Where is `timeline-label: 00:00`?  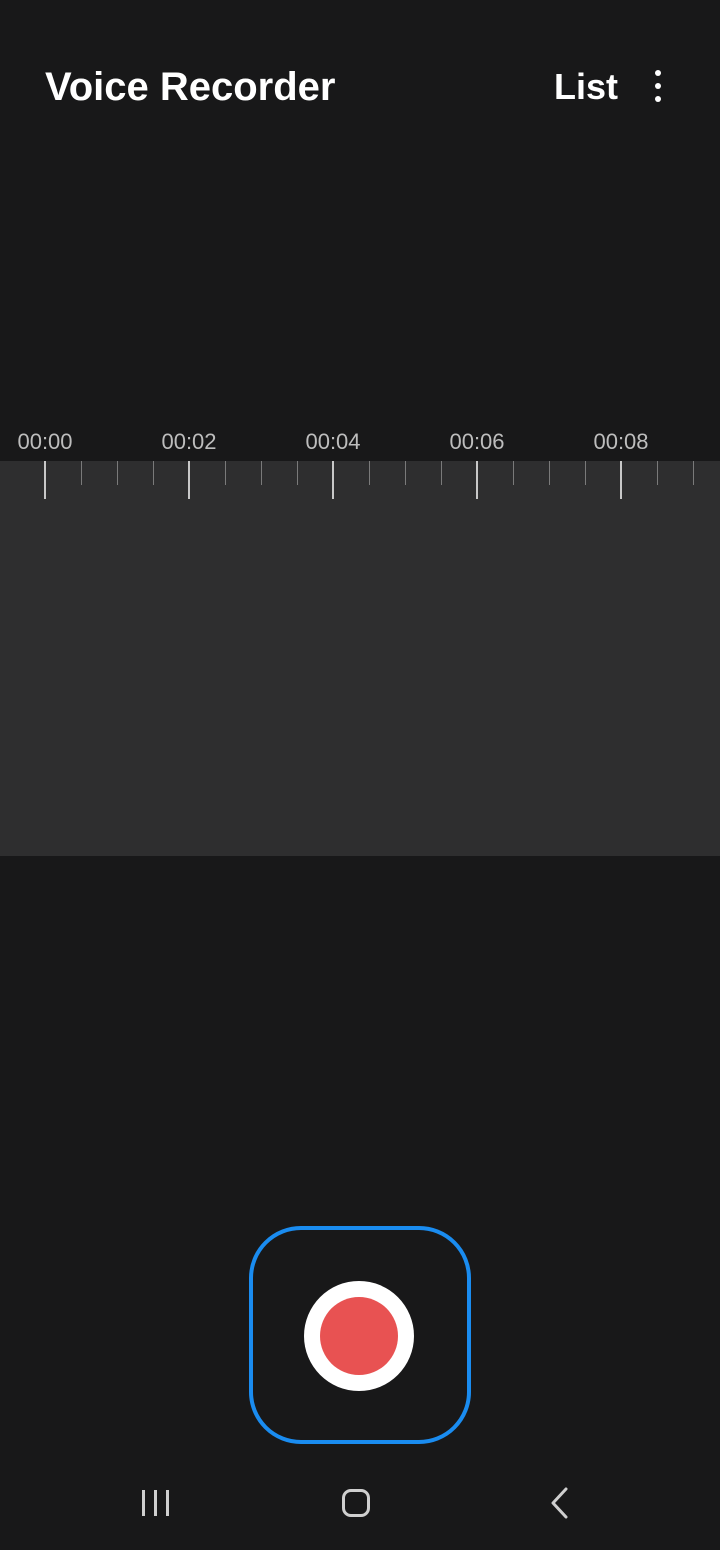 timeline-label: 00:00 is located at coordinates (45, 441).